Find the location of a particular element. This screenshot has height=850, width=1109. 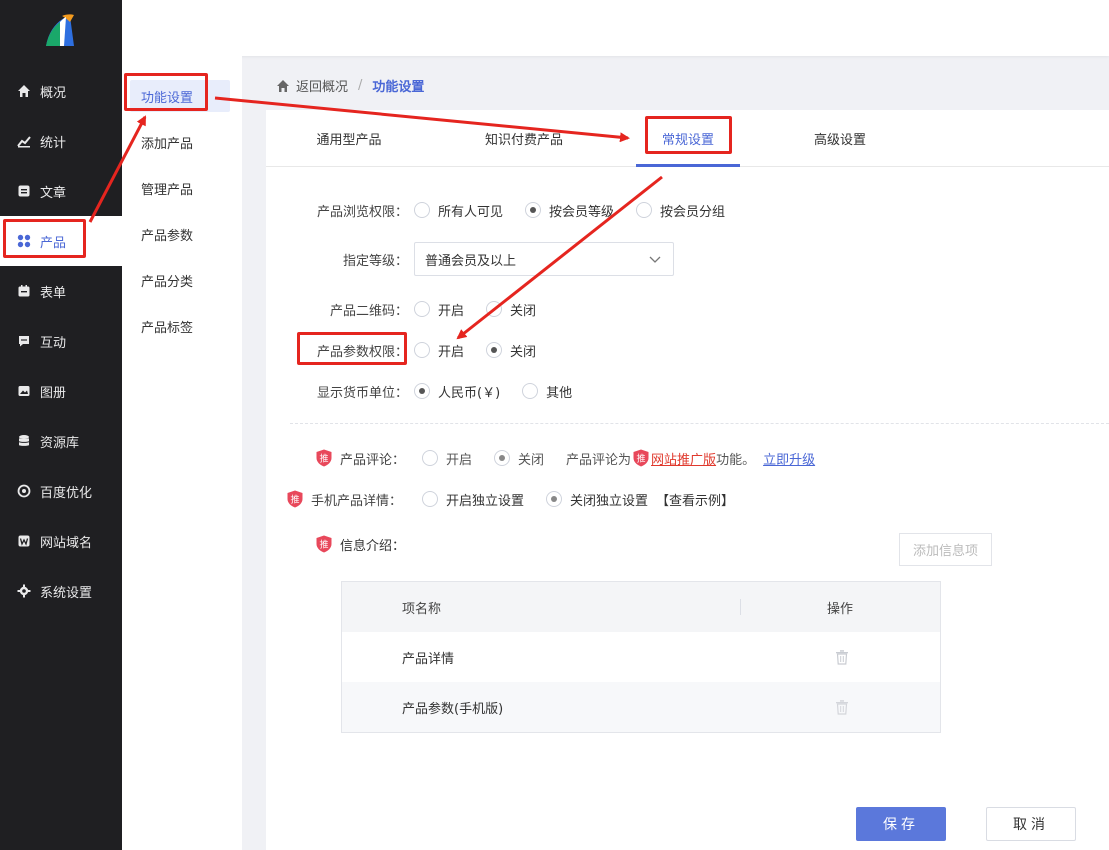

add-info-item-button: 添加信息项 is located at coordinates (945, 549).